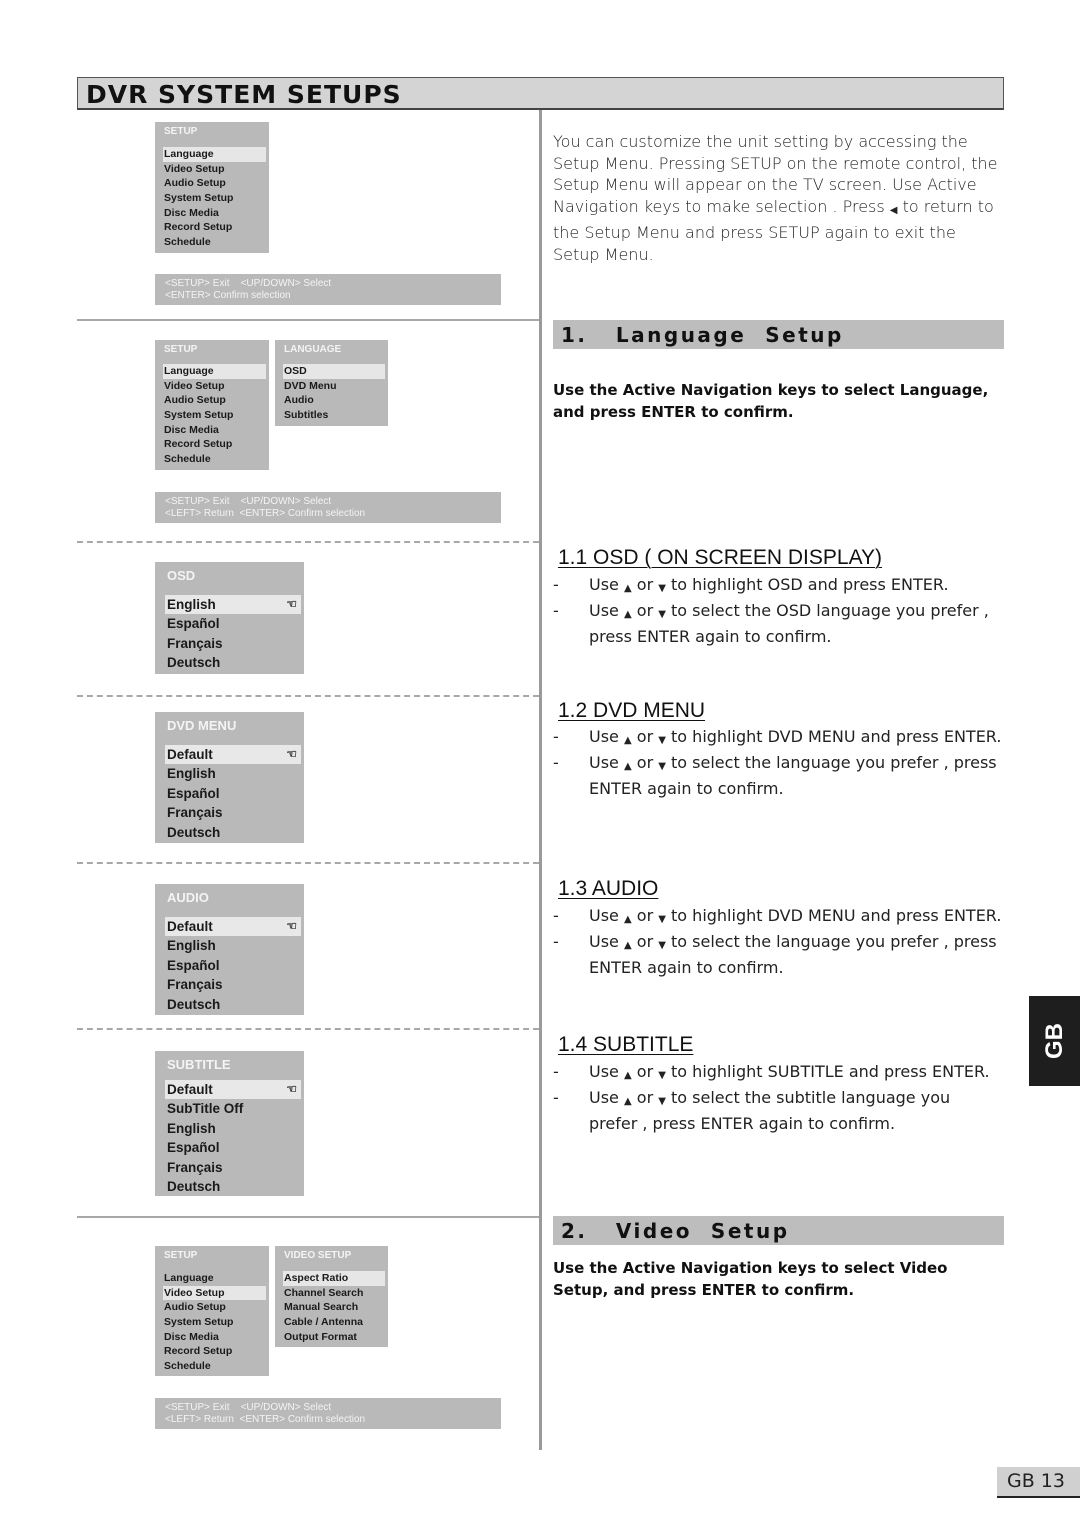  I want to click on menu-item: Aspect Ratio, so click(334, 1278).